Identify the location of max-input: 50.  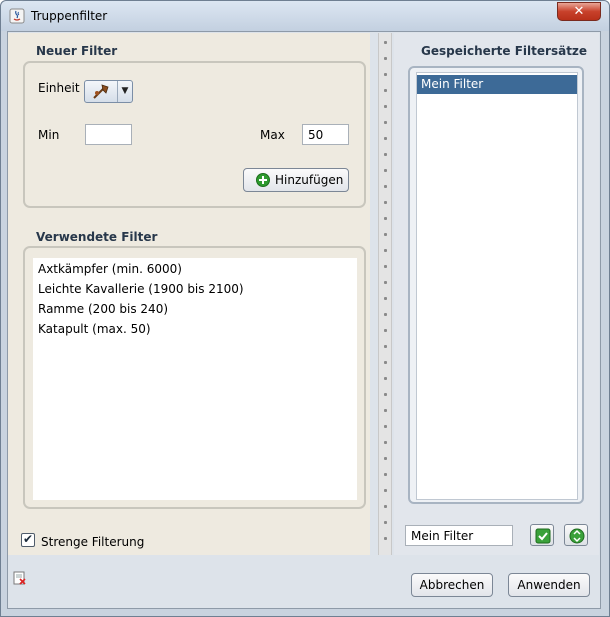
(325, 134).